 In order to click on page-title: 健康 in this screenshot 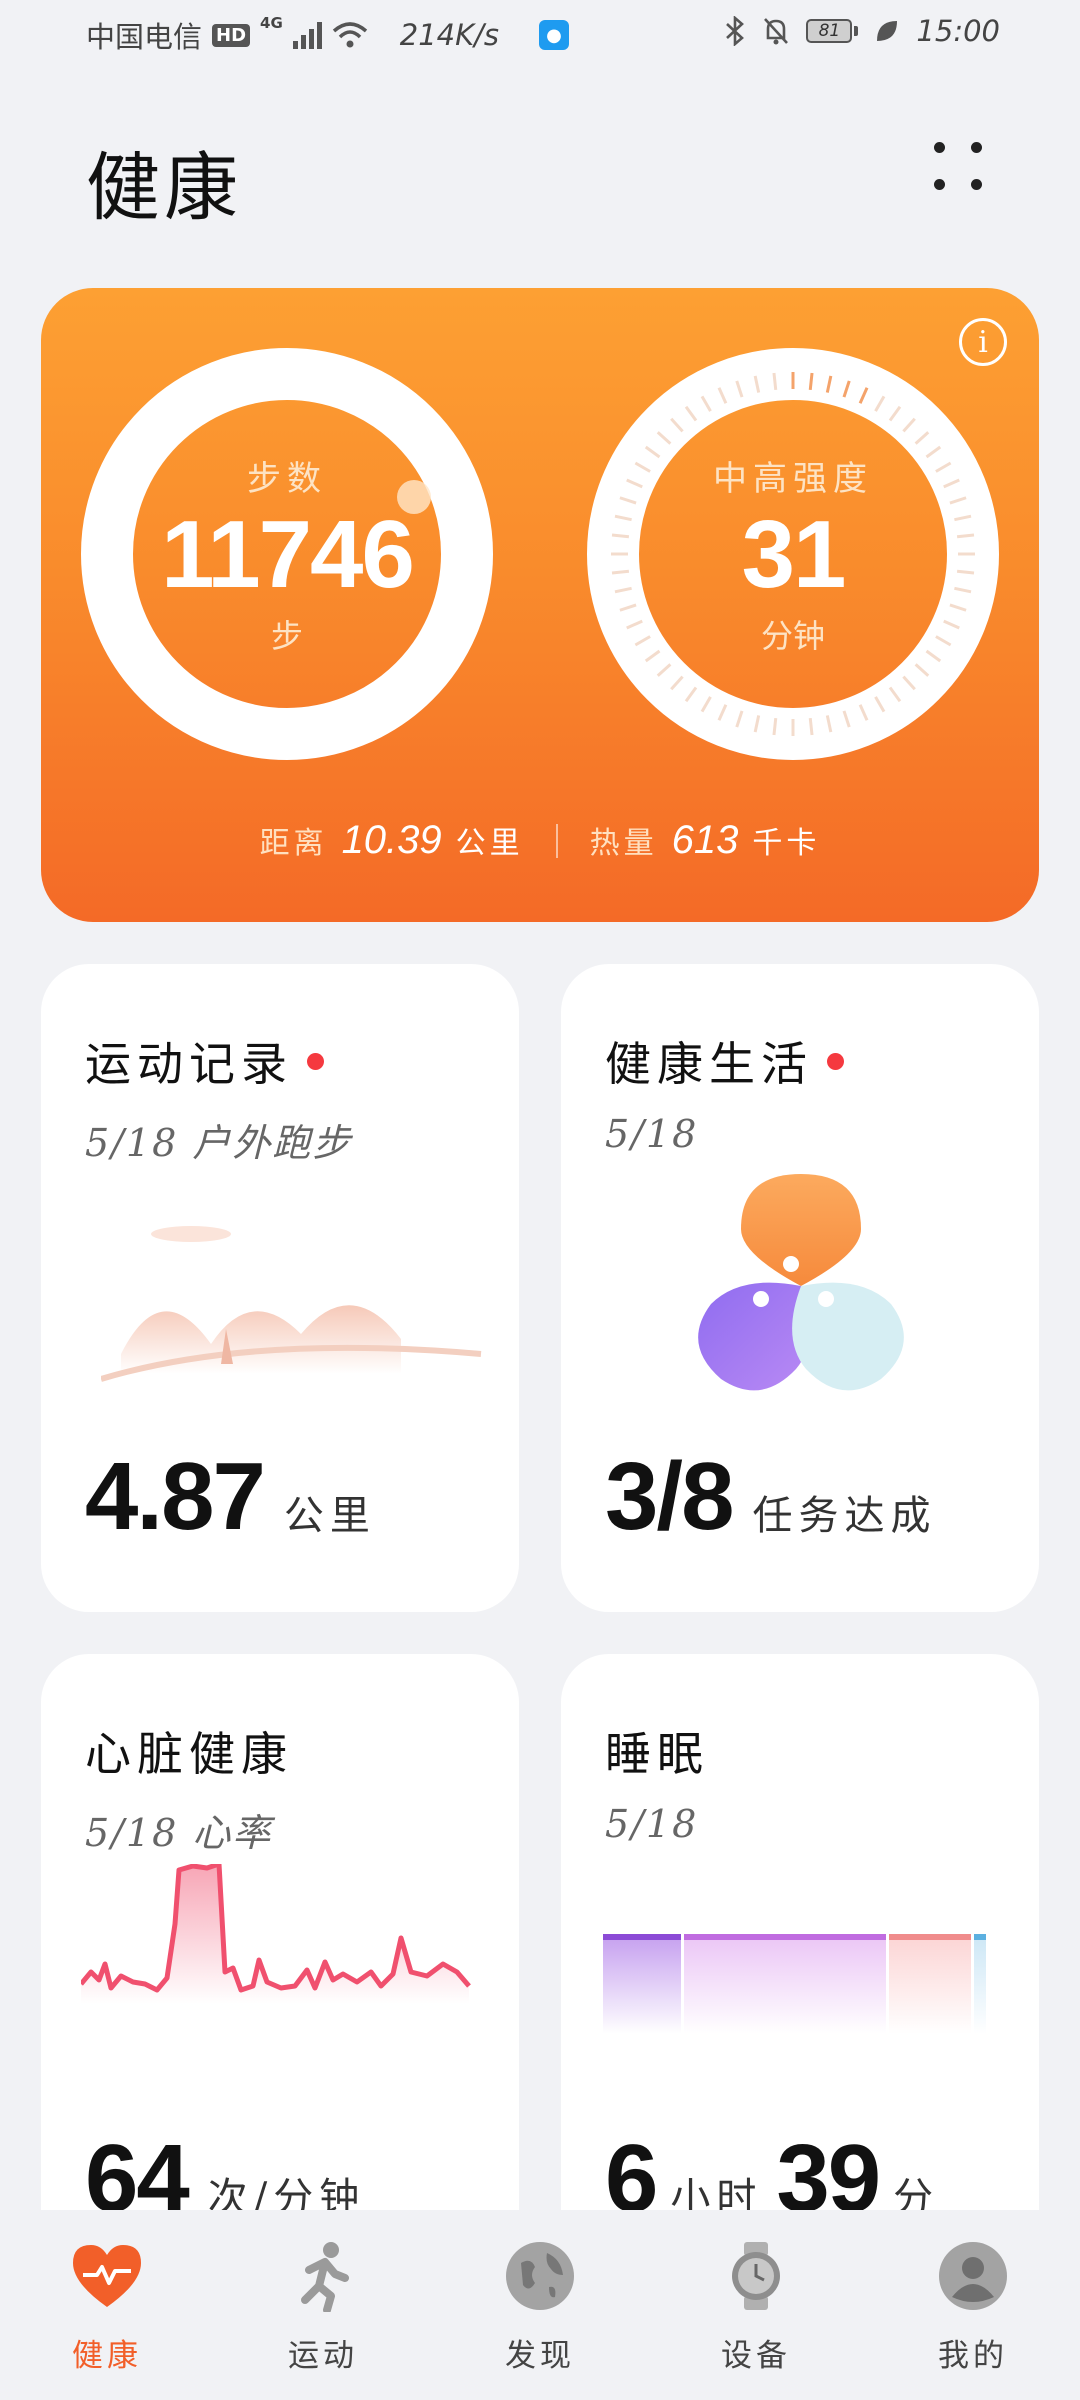, I will do `click(164, 188)`.